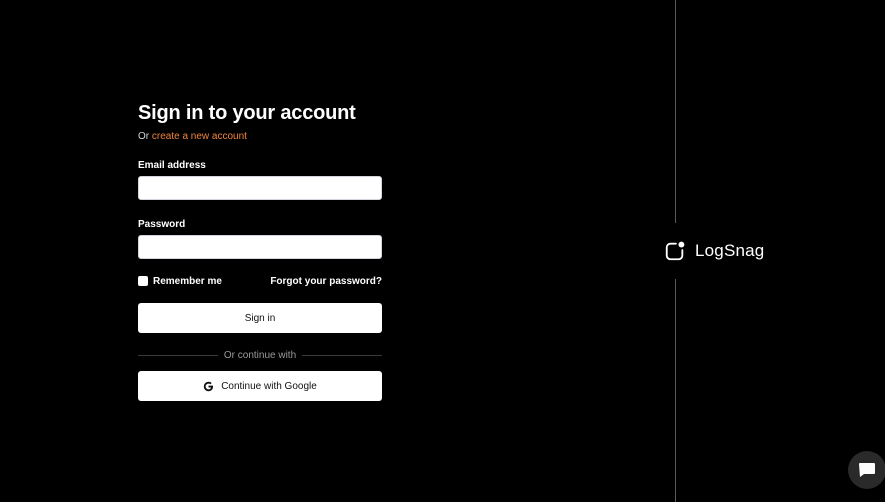  What do you see at coordinates (675, 111) in the screenshot?
I see `vertical-divider-top` at bounding box center [675, 111].